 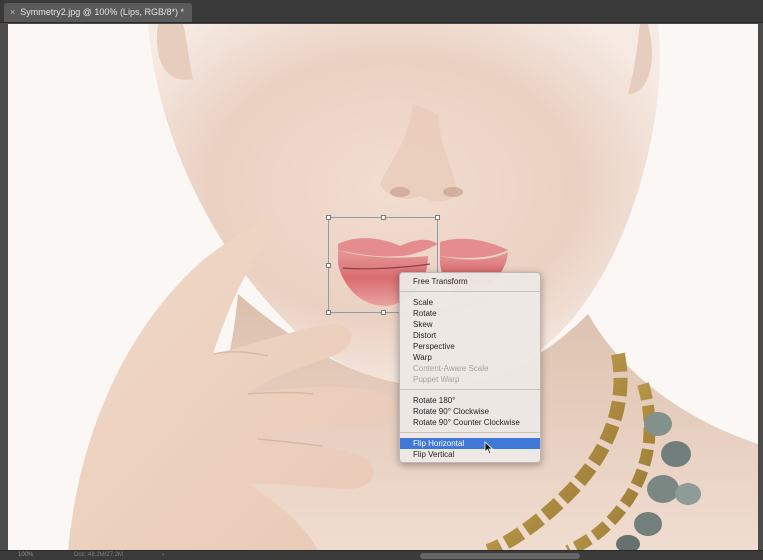 I want to click on document-title: Symmetry2.jpg @ 100% (Lips, RGB/8*) *, so click(x=102, y=12).